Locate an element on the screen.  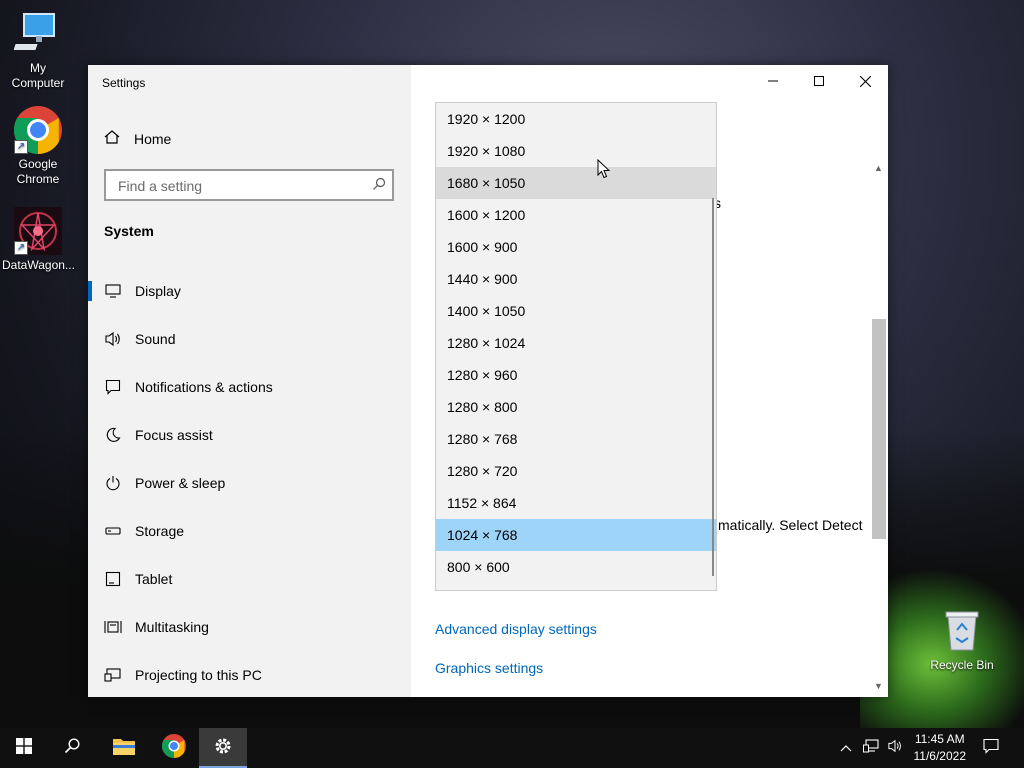
tablet-icon is located at coordinates (113, 579).